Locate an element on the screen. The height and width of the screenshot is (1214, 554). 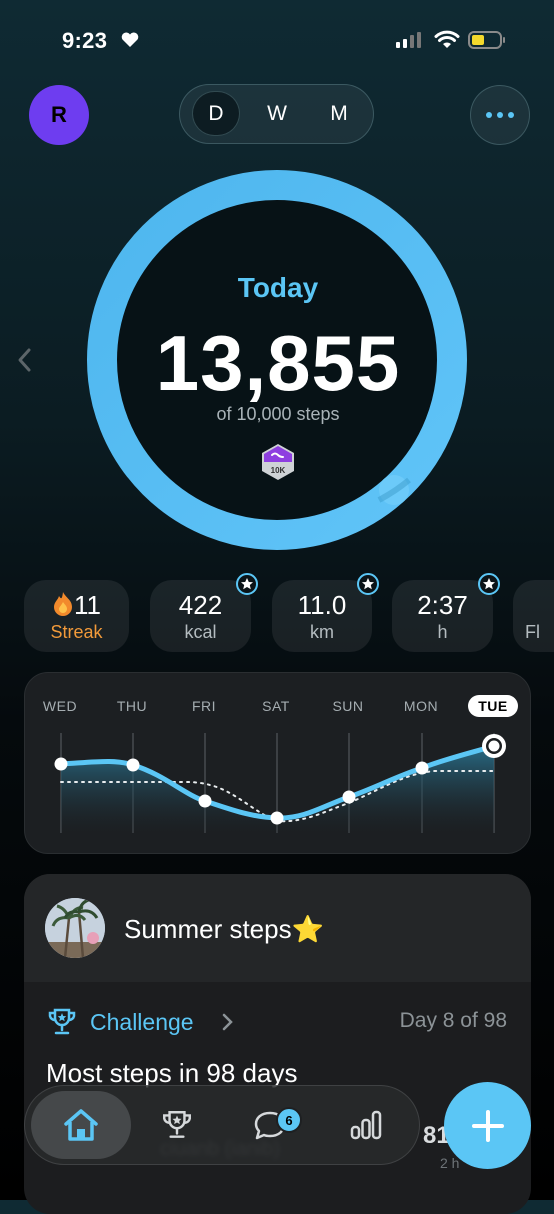
wifi-icon is located at coordinates (447, 39).